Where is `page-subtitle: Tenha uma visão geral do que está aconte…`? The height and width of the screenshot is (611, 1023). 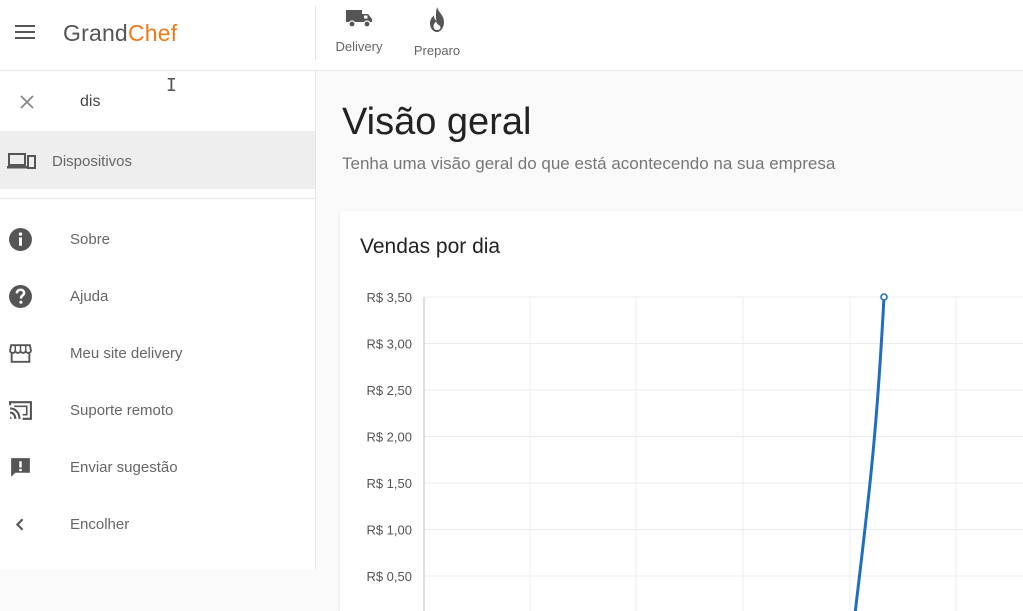
page-subtitle: Tenha uma visão geral do que está aconte… is located at coordinates (589, 163).